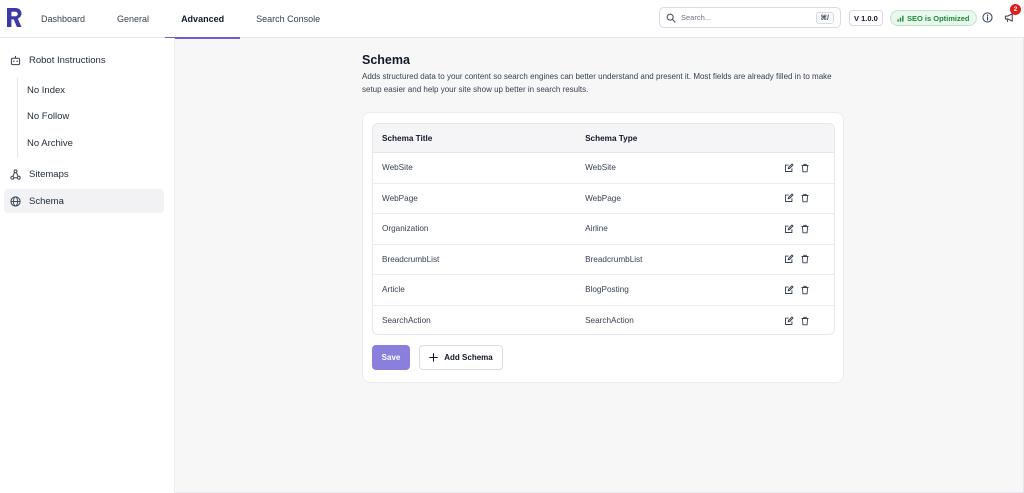 The width and height of the screenshot is (1024, 493). I want to click on schema-type-cell: Airline, so click(596, 229).